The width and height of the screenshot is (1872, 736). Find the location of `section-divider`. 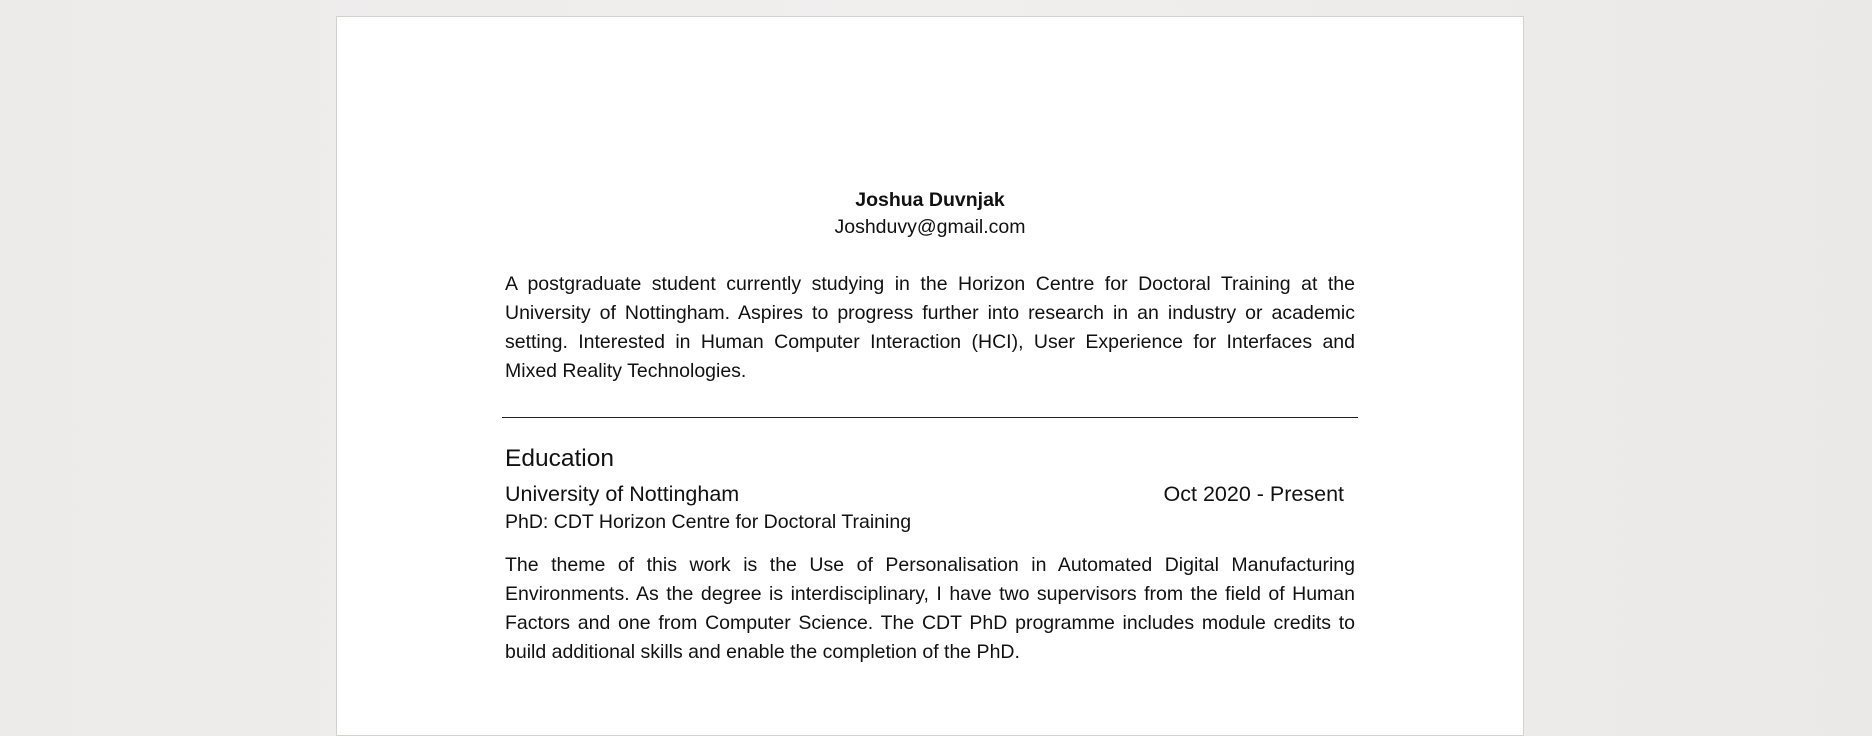

section-divider is located at coordinates (930, 417).